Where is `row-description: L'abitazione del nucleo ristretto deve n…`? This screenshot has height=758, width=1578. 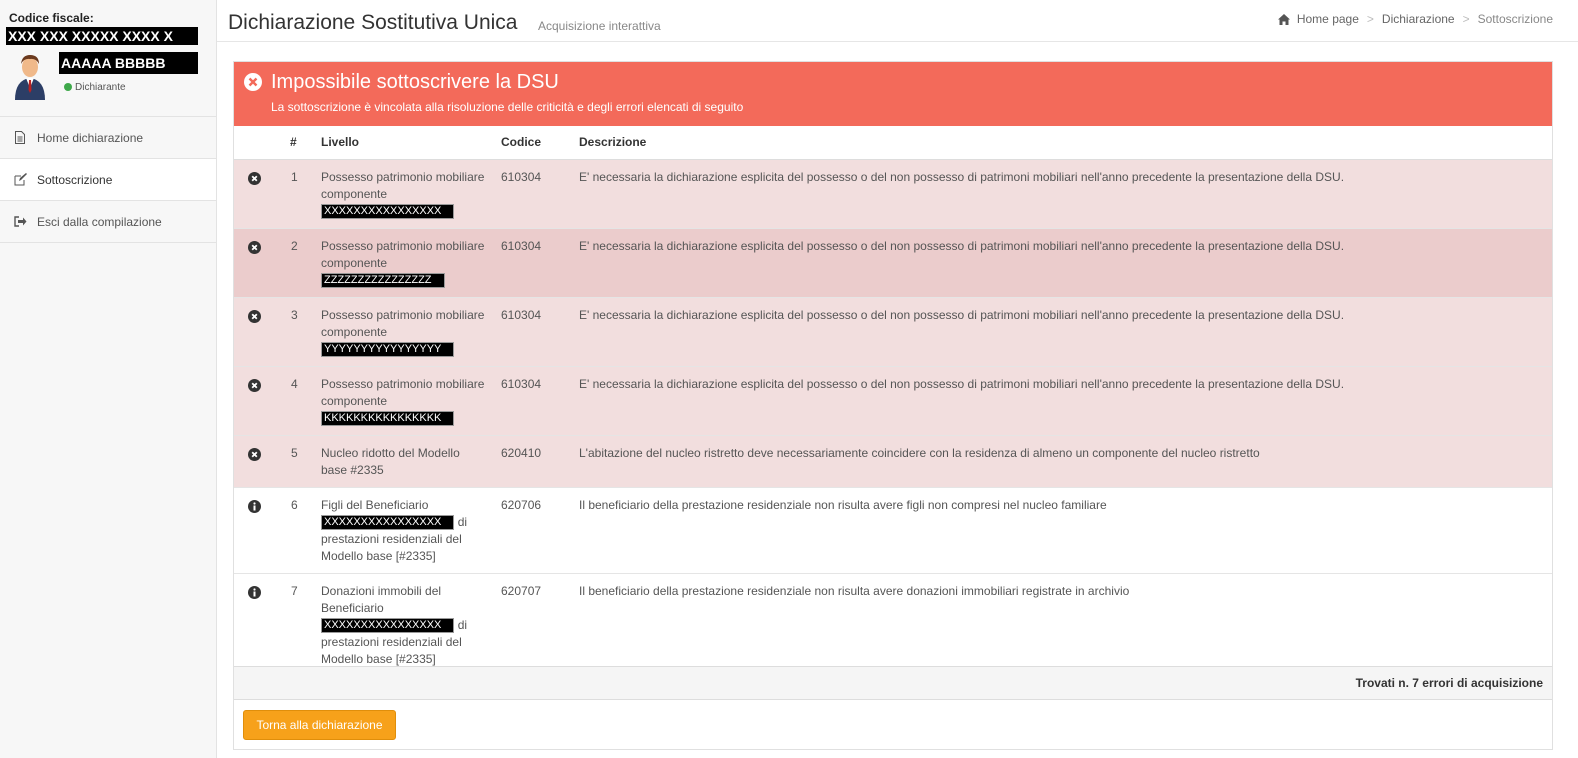
row-description: L'abitazione del nucleo ristretto deve n… is located at coordinates (1062, 461).